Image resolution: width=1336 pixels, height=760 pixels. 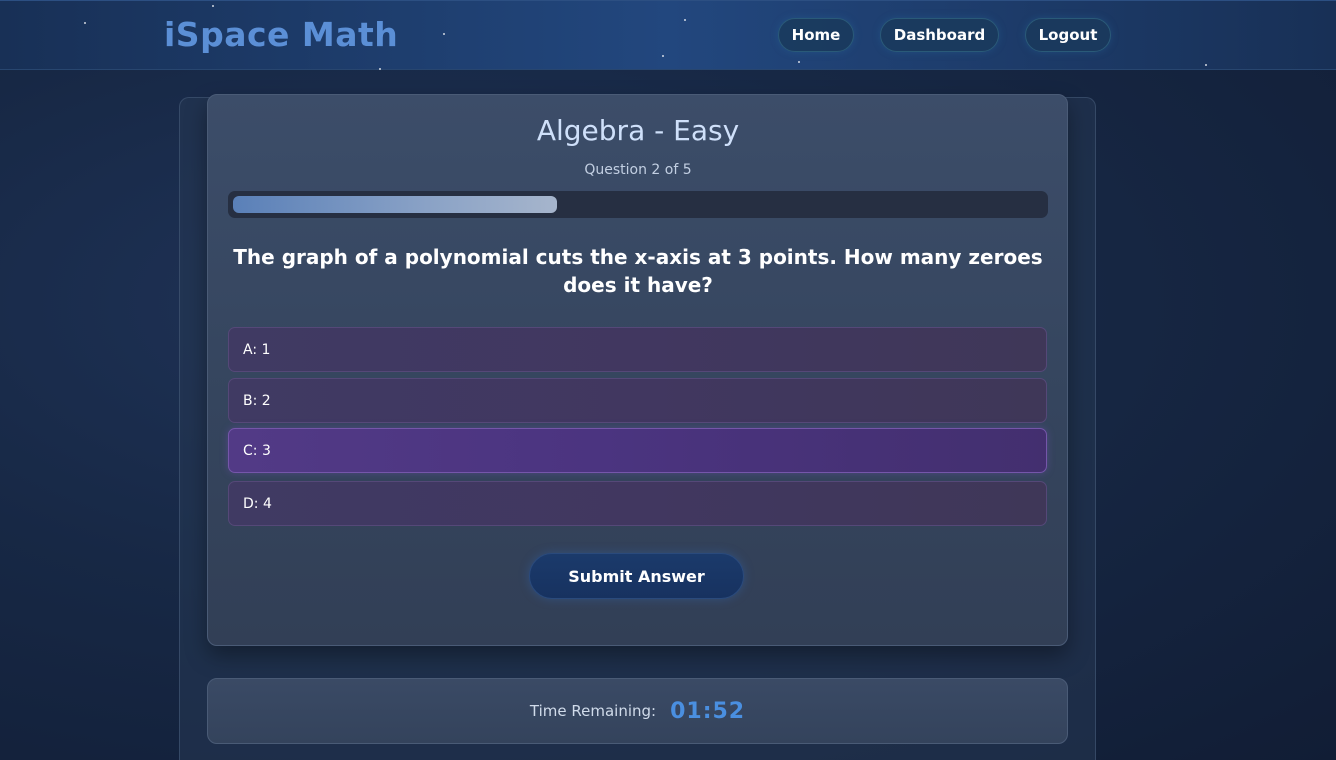 What do you see at coordinates (708, 711) in the screenshot?
I see `timer-value: 01:52` at bounding box center [708, 711].